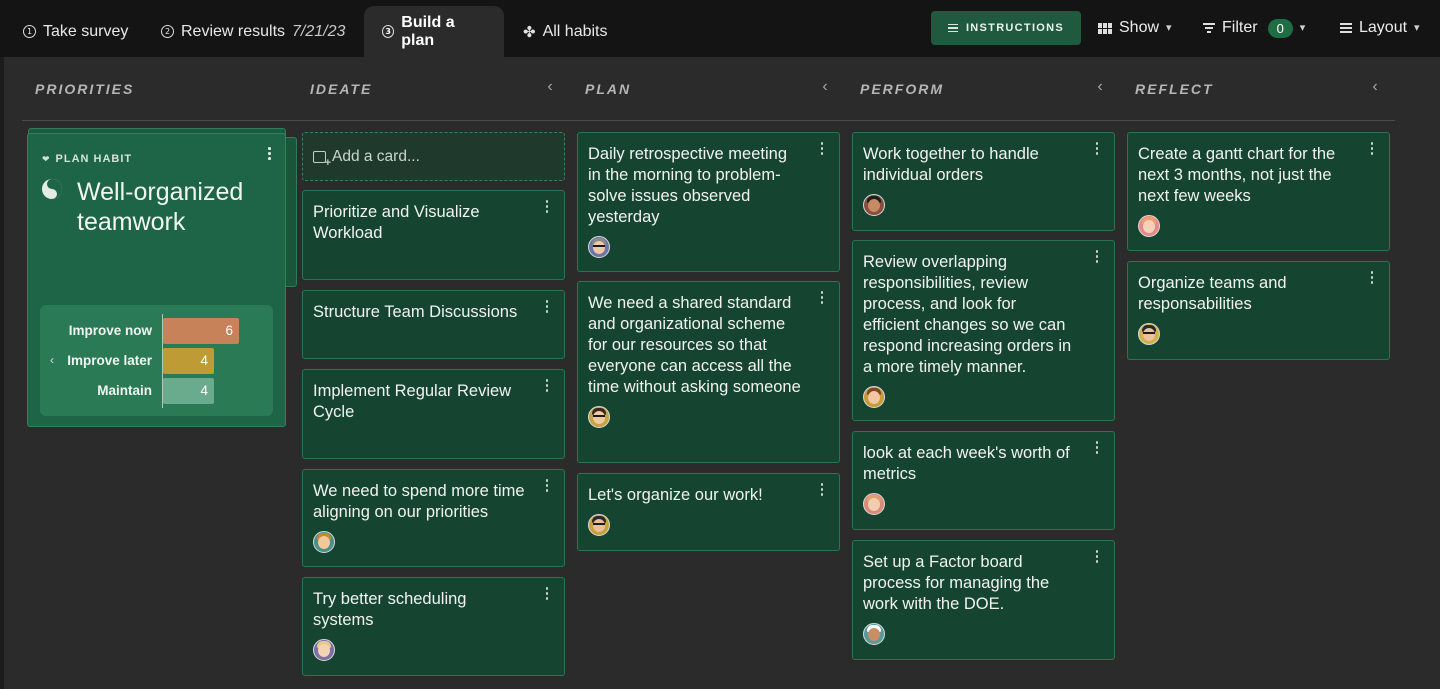 The image size is (1440, 689). What do you see at coordinates (608, 89) in the screenshot?
I see `column-title-plan: PLAN` at bounding box center [608, 89].